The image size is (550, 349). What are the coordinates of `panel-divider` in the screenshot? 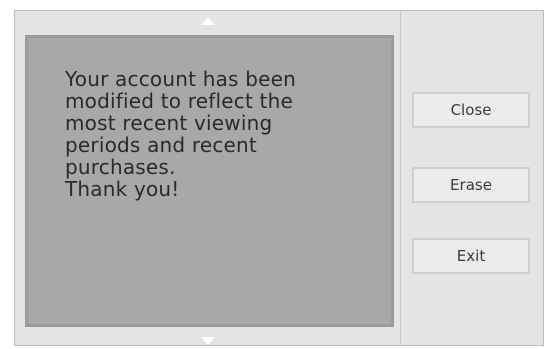 It's located at (400, 178).